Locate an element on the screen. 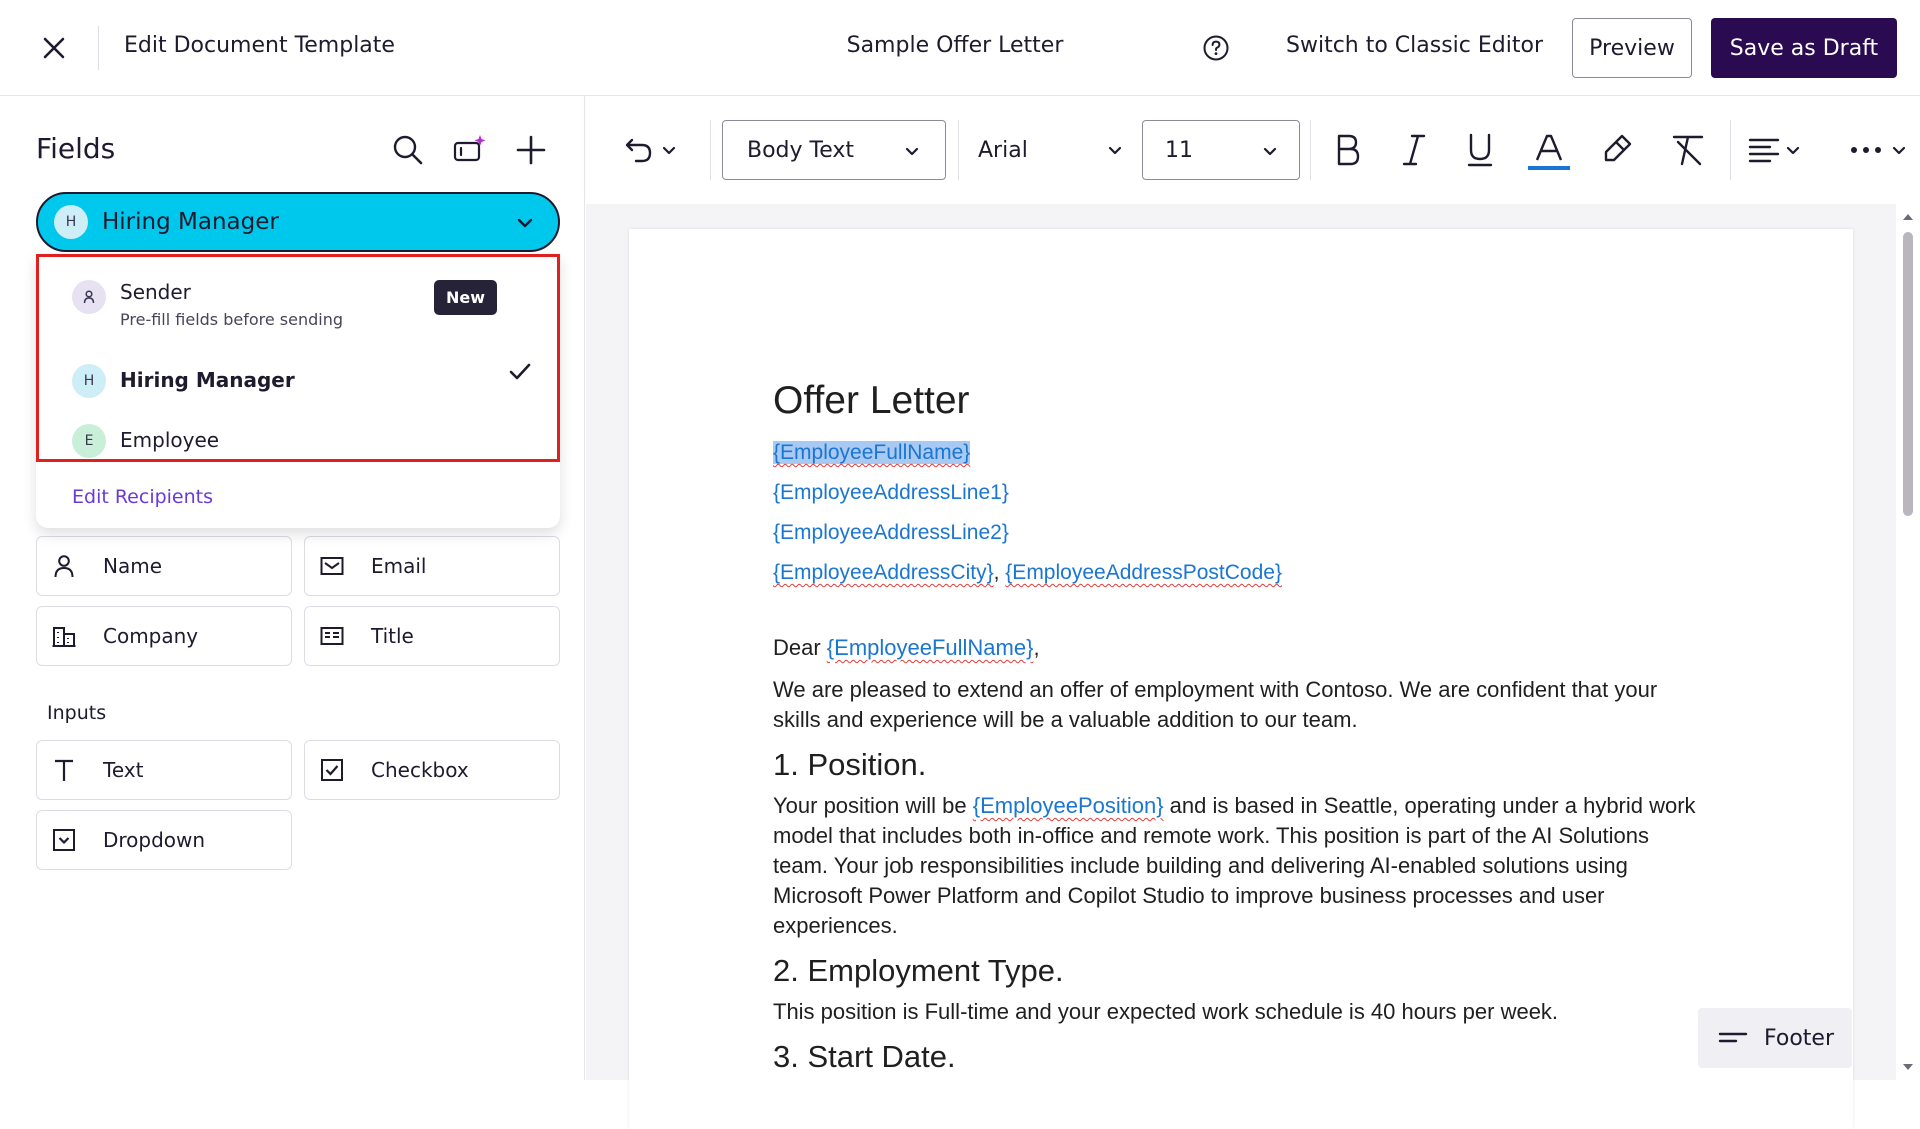 This screenshot has width=1920, height=1129. scroll-up-icon is located at coordinates (1908, 217).